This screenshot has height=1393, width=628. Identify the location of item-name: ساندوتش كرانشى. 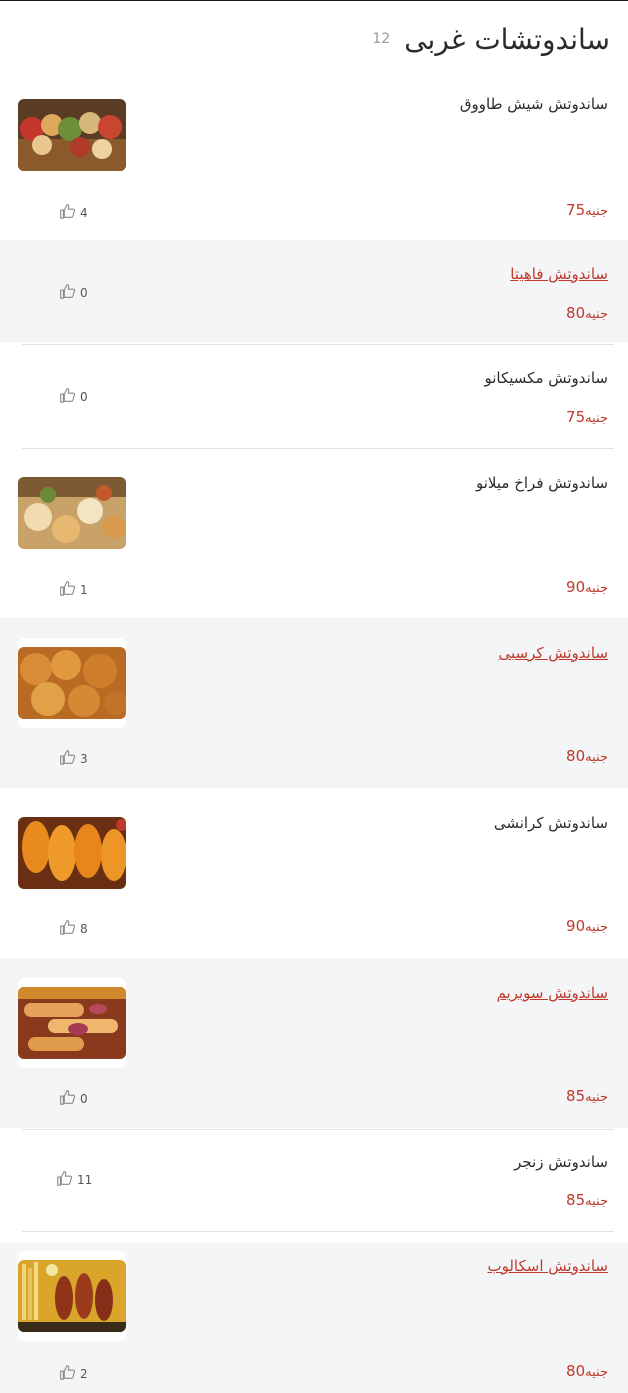
(551, 823).